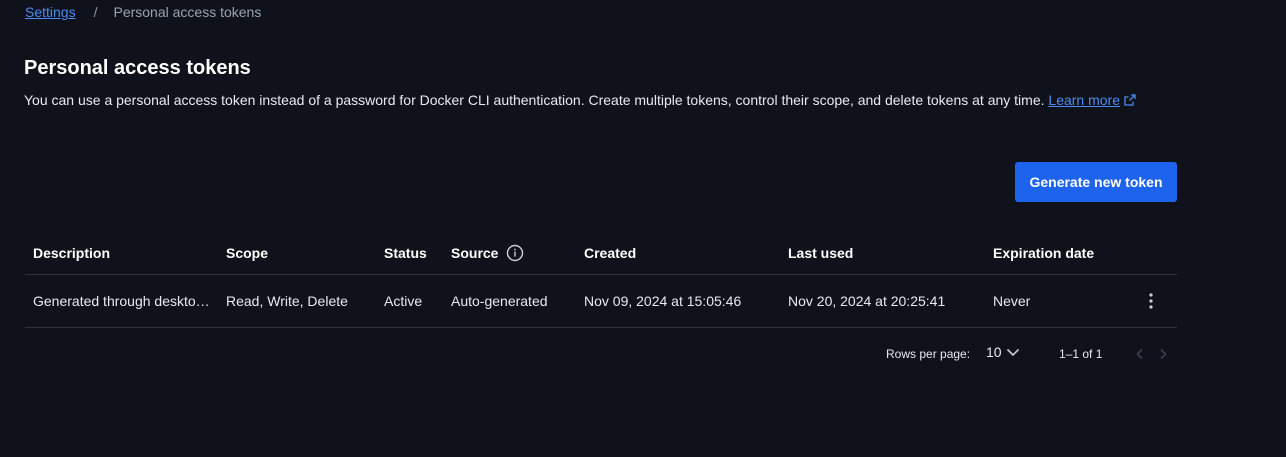  I want to click on column-header-scope: Scope, so click(247, 253).